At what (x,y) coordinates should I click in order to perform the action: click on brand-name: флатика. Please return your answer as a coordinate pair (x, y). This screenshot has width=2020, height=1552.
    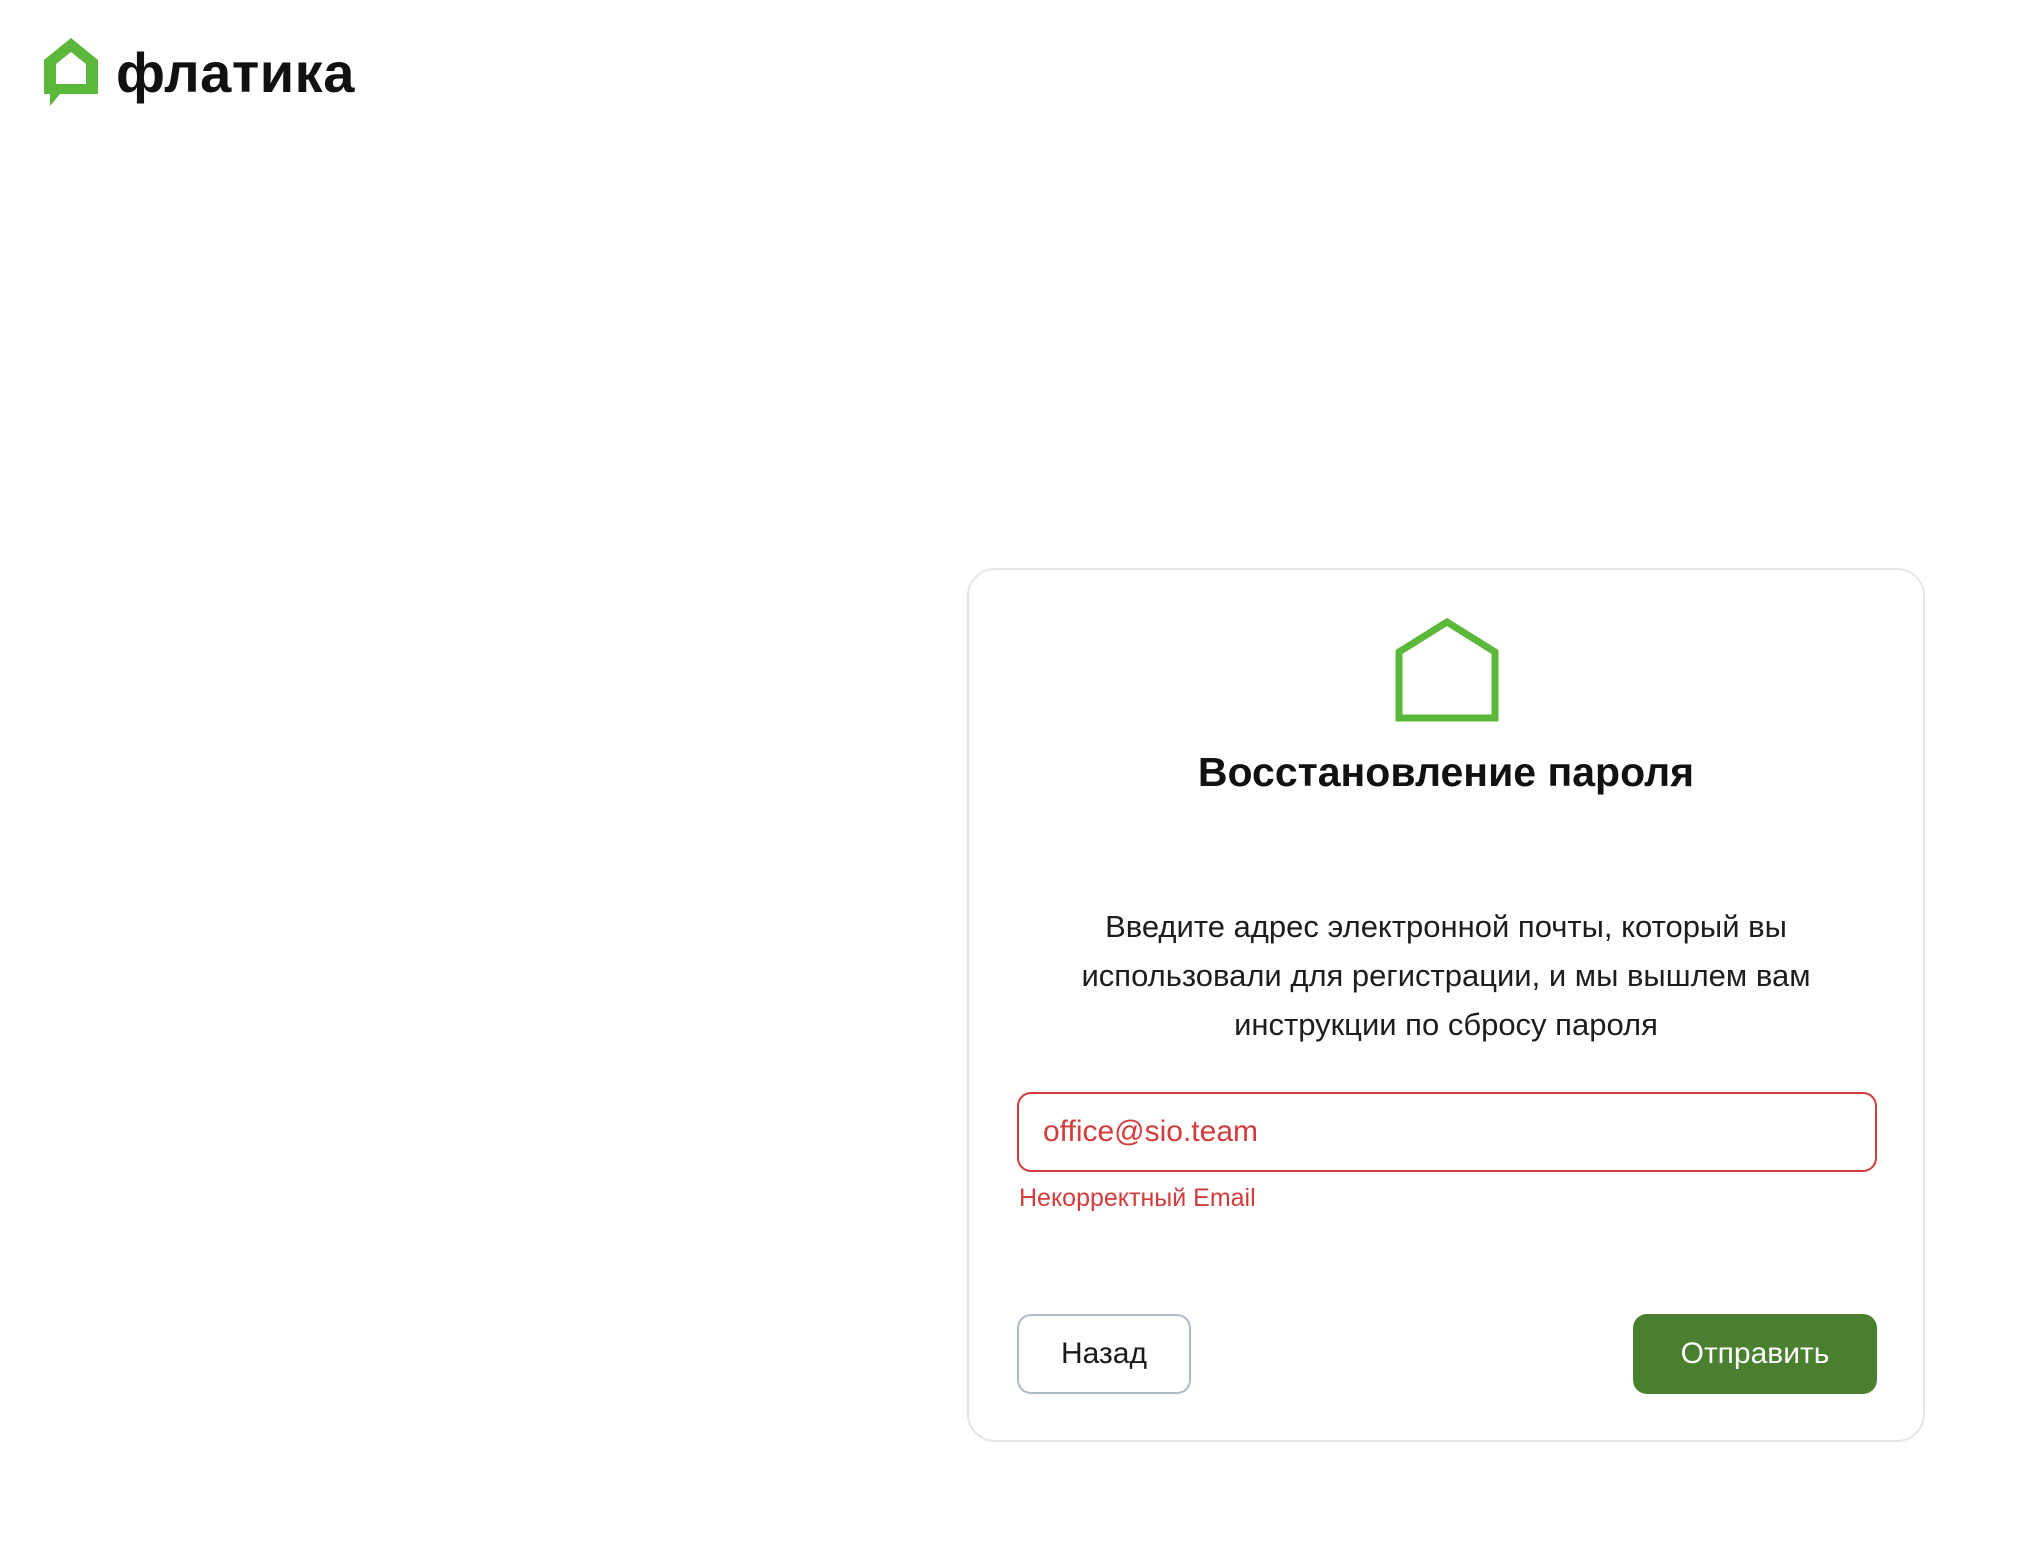
    Looking at the image, I should click on (235, 72).